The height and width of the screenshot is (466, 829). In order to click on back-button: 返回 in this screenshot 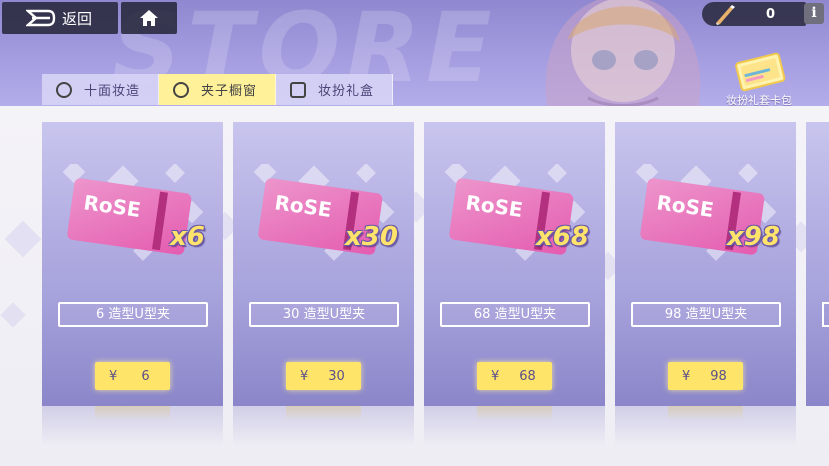, I will do `click(60, 18)`.